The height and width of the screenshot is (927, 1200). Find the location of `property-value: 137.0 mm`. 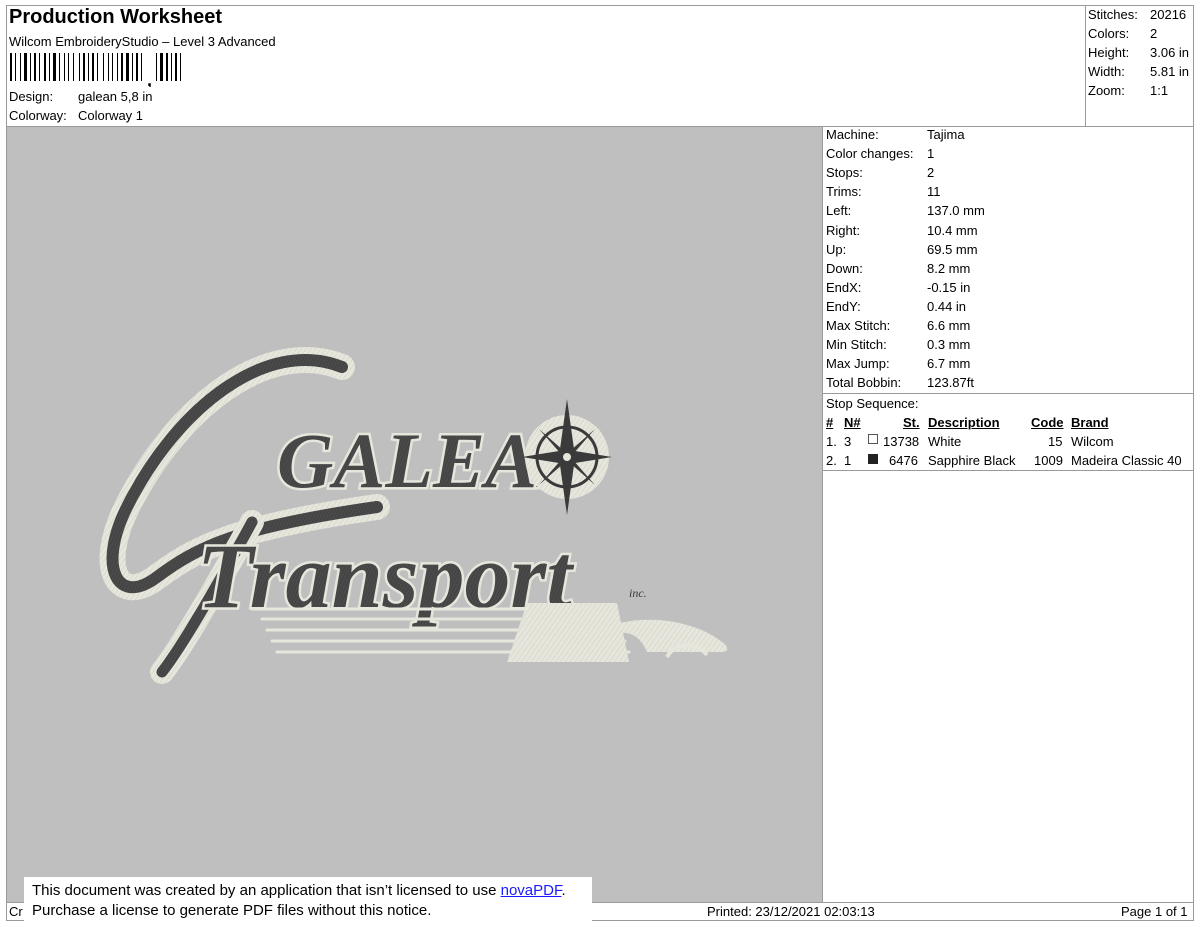

property-value: 137.0 mm is located at coordinates (956, 211).